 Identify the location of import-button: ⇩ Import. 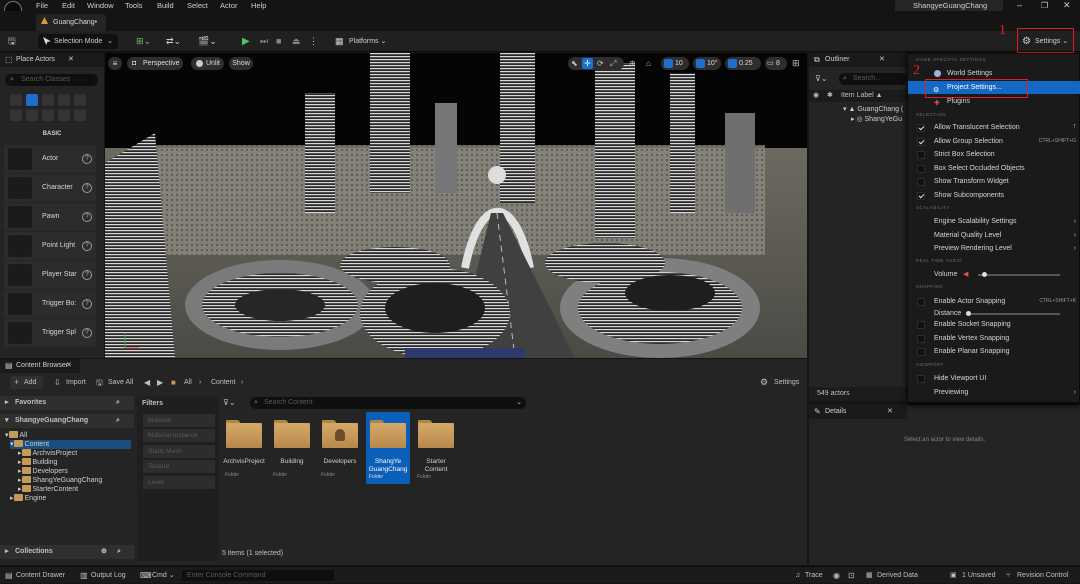
(70, 382).